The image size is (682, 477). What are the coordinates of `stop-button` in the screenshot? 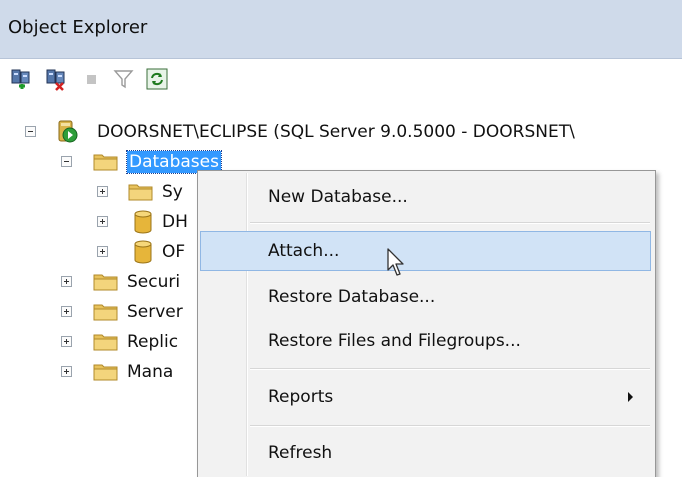 It's located at (92, 79).